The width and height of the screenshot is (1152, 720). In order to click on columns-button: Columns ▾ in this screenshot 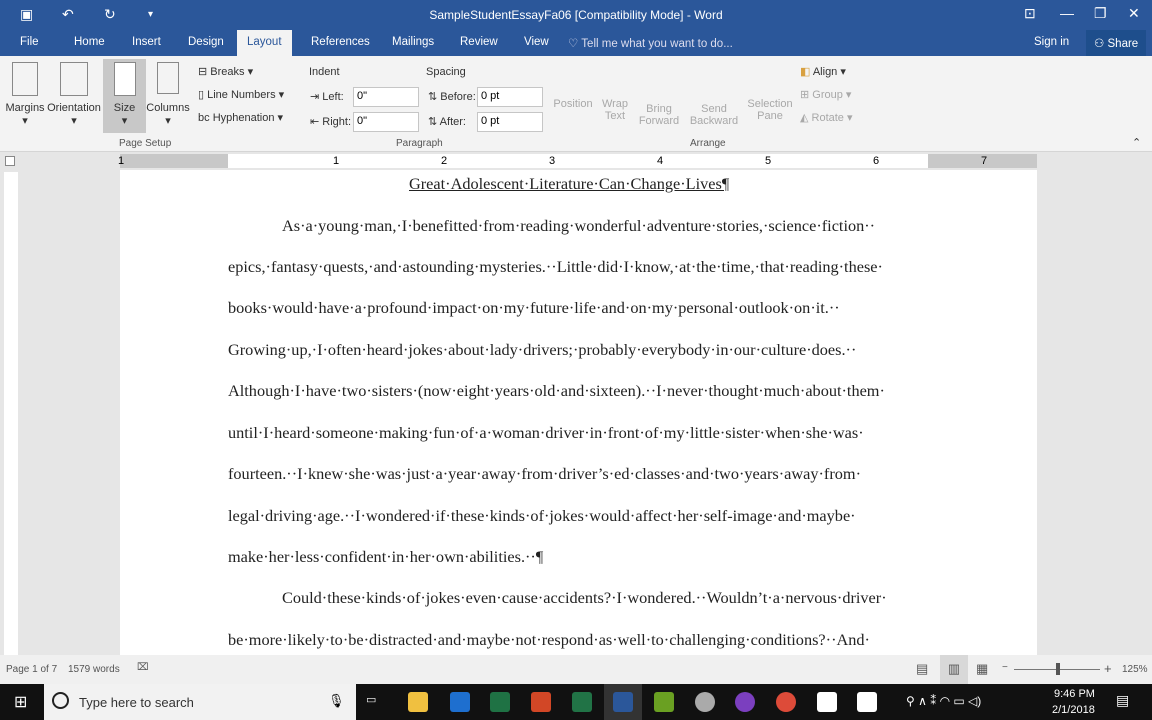, I will do `click(168, 94)`.